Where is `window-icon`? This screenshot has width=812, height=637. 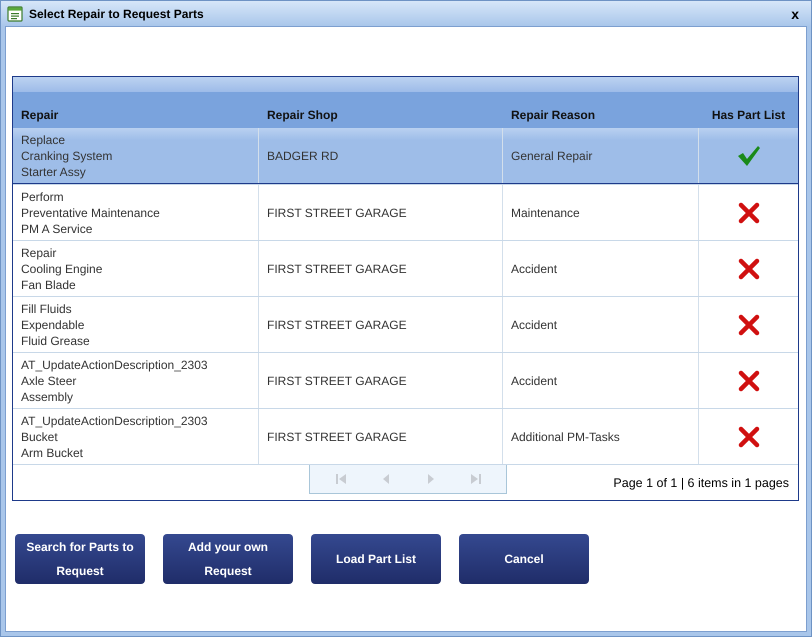
window-icon is located at coordinates (15, 14).